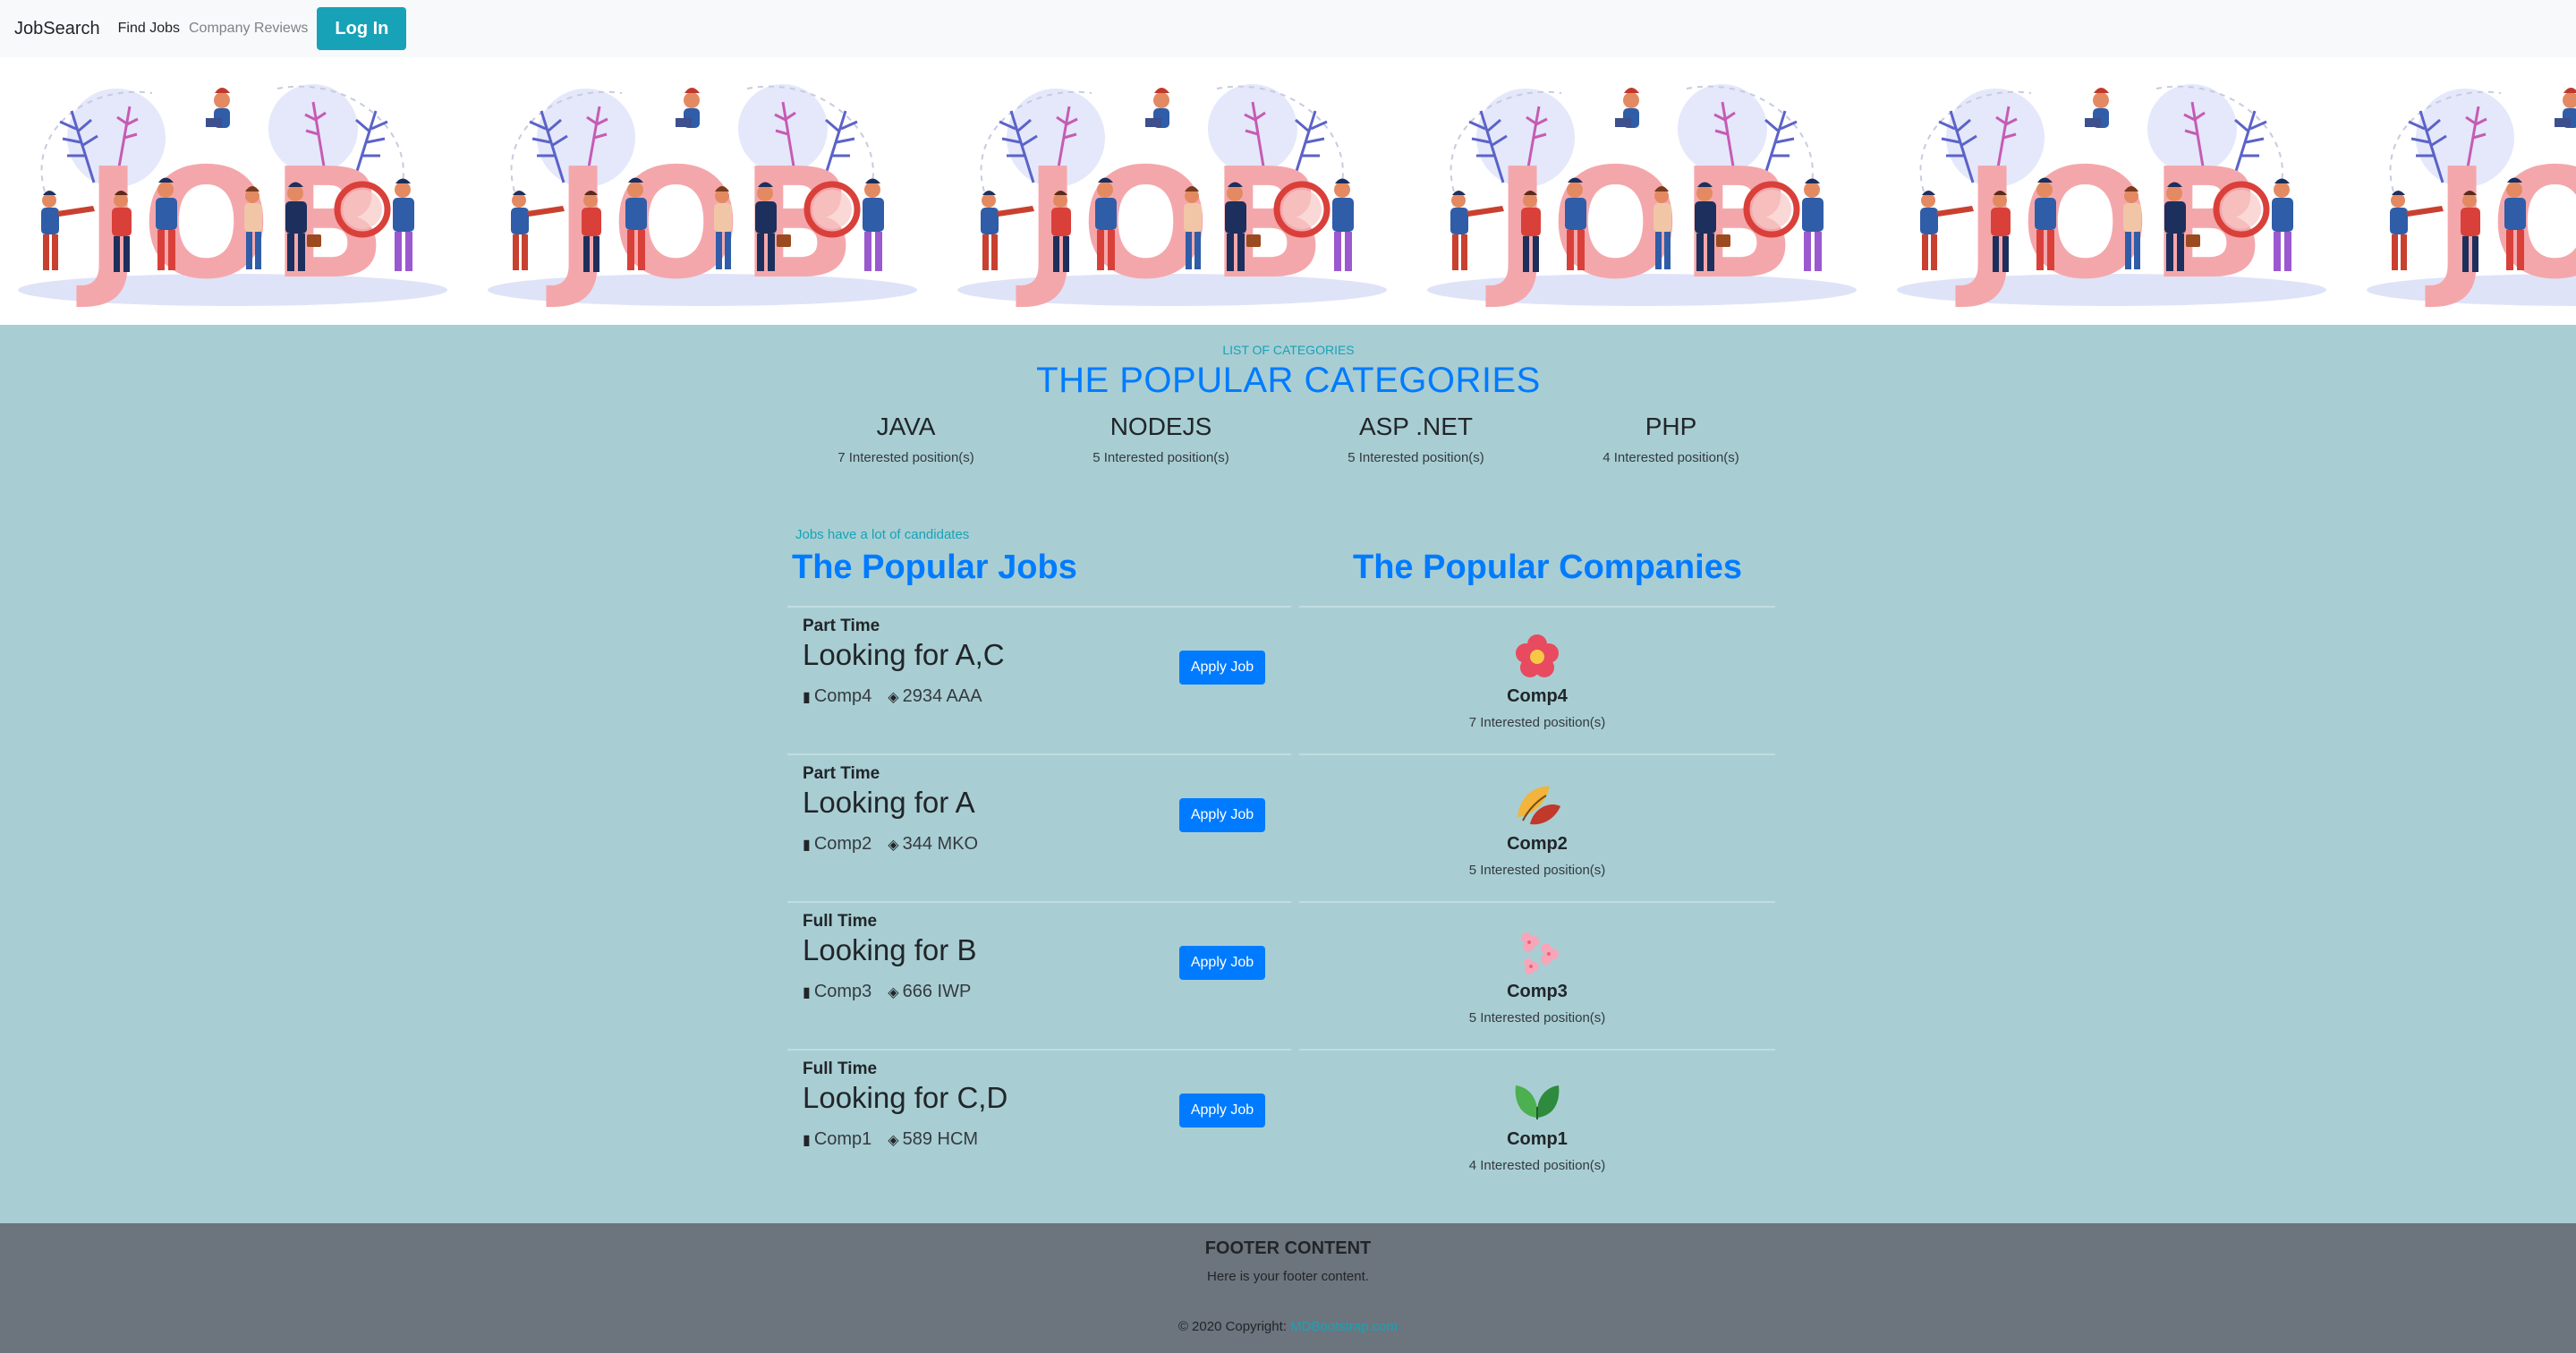 The width and height of the screenshot is (2576, 1353). What do you see at coordinates (1288, 1326) in the screenshot?
I see `footer-copyright: © 2020 Copyright: MDBootstrap.com` at bounding box center [1288, 1326].